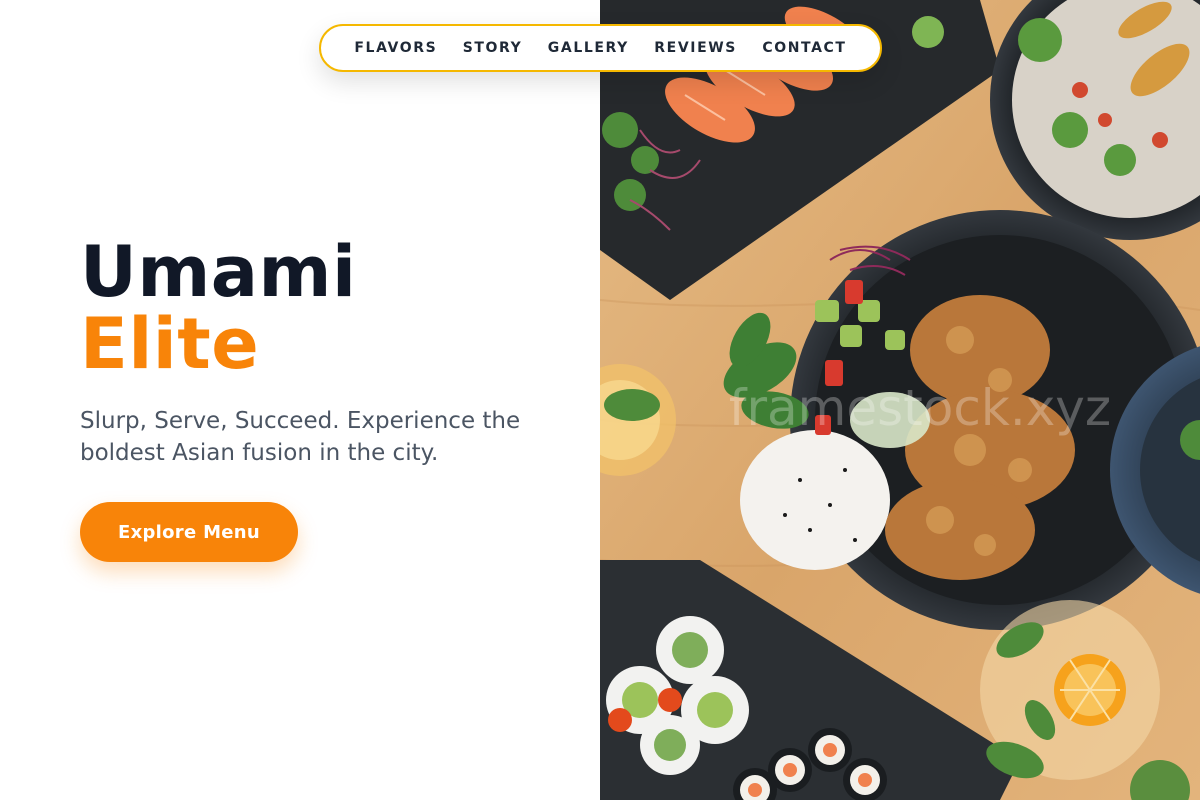 The height and width of the screenshot is (800, 1200). I want to click on explore-menu-button: Explore Menu, so click(189, 532).